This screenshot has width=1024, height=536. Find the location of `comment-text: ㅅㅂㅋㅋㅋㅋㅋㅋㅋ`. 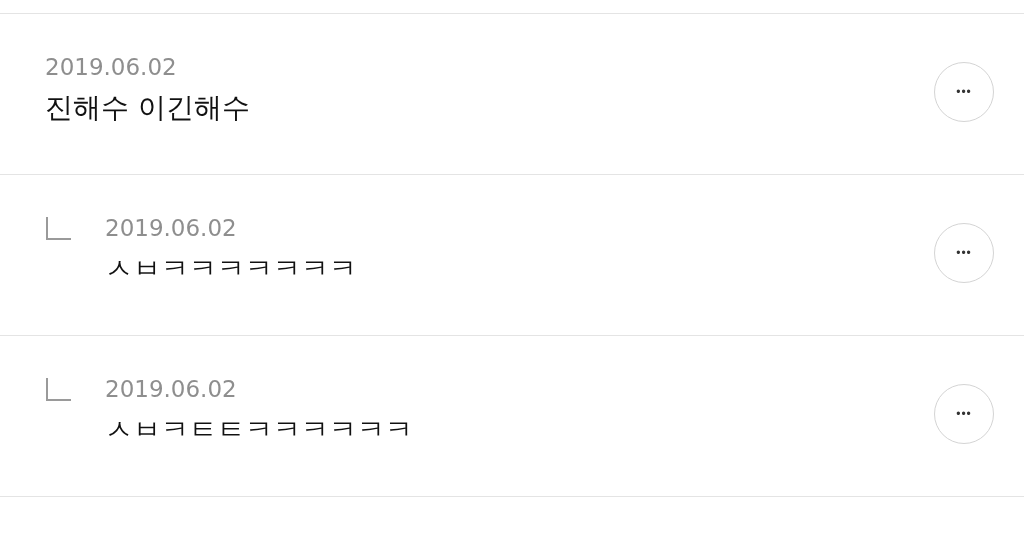

comment-text: ㅅㅂㅋㅋㅋㅋㅋㅋㅋ is located at coordinates (231, 269).